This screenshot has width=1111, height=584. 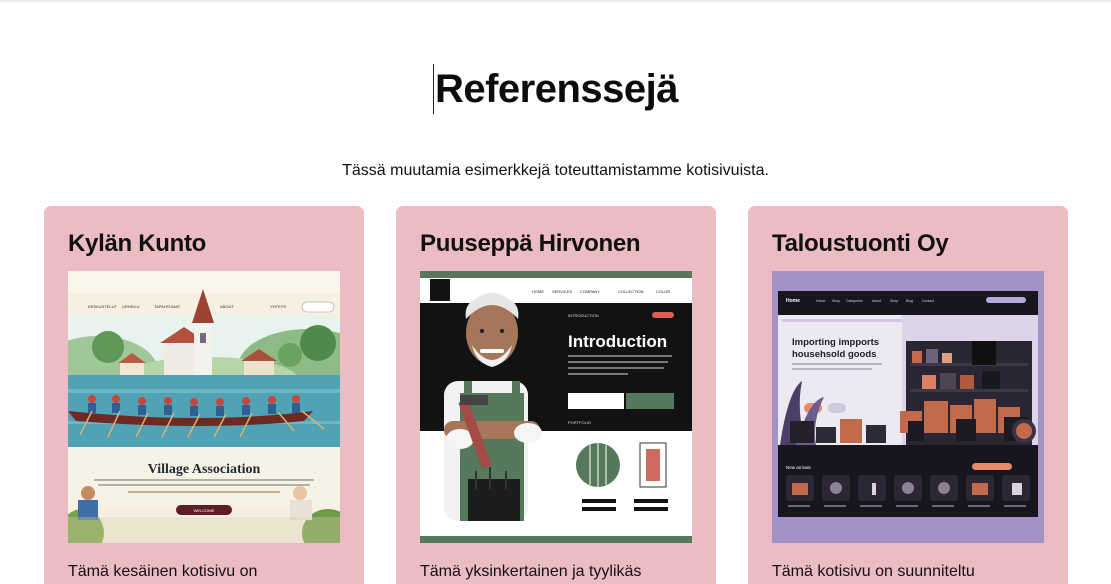 I want to click on card-description: Tämä kotisivu on suunniteltu, so click(x=873, y=571).